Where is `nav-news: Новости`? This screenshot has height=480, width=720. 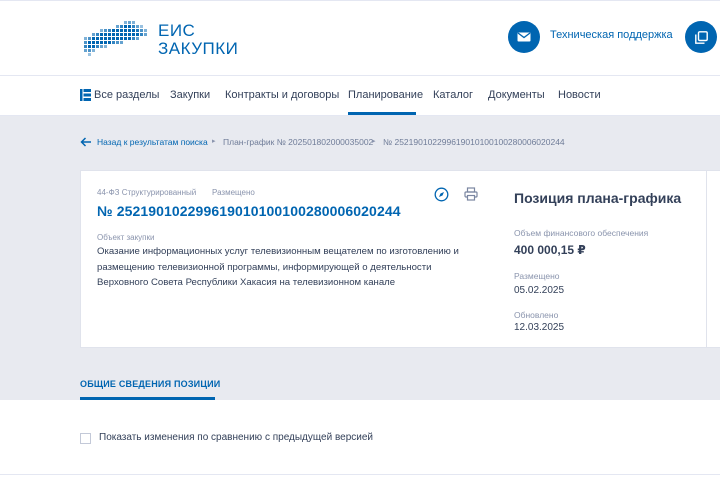
nav-news: Новости is located at coordinates (579, 95).